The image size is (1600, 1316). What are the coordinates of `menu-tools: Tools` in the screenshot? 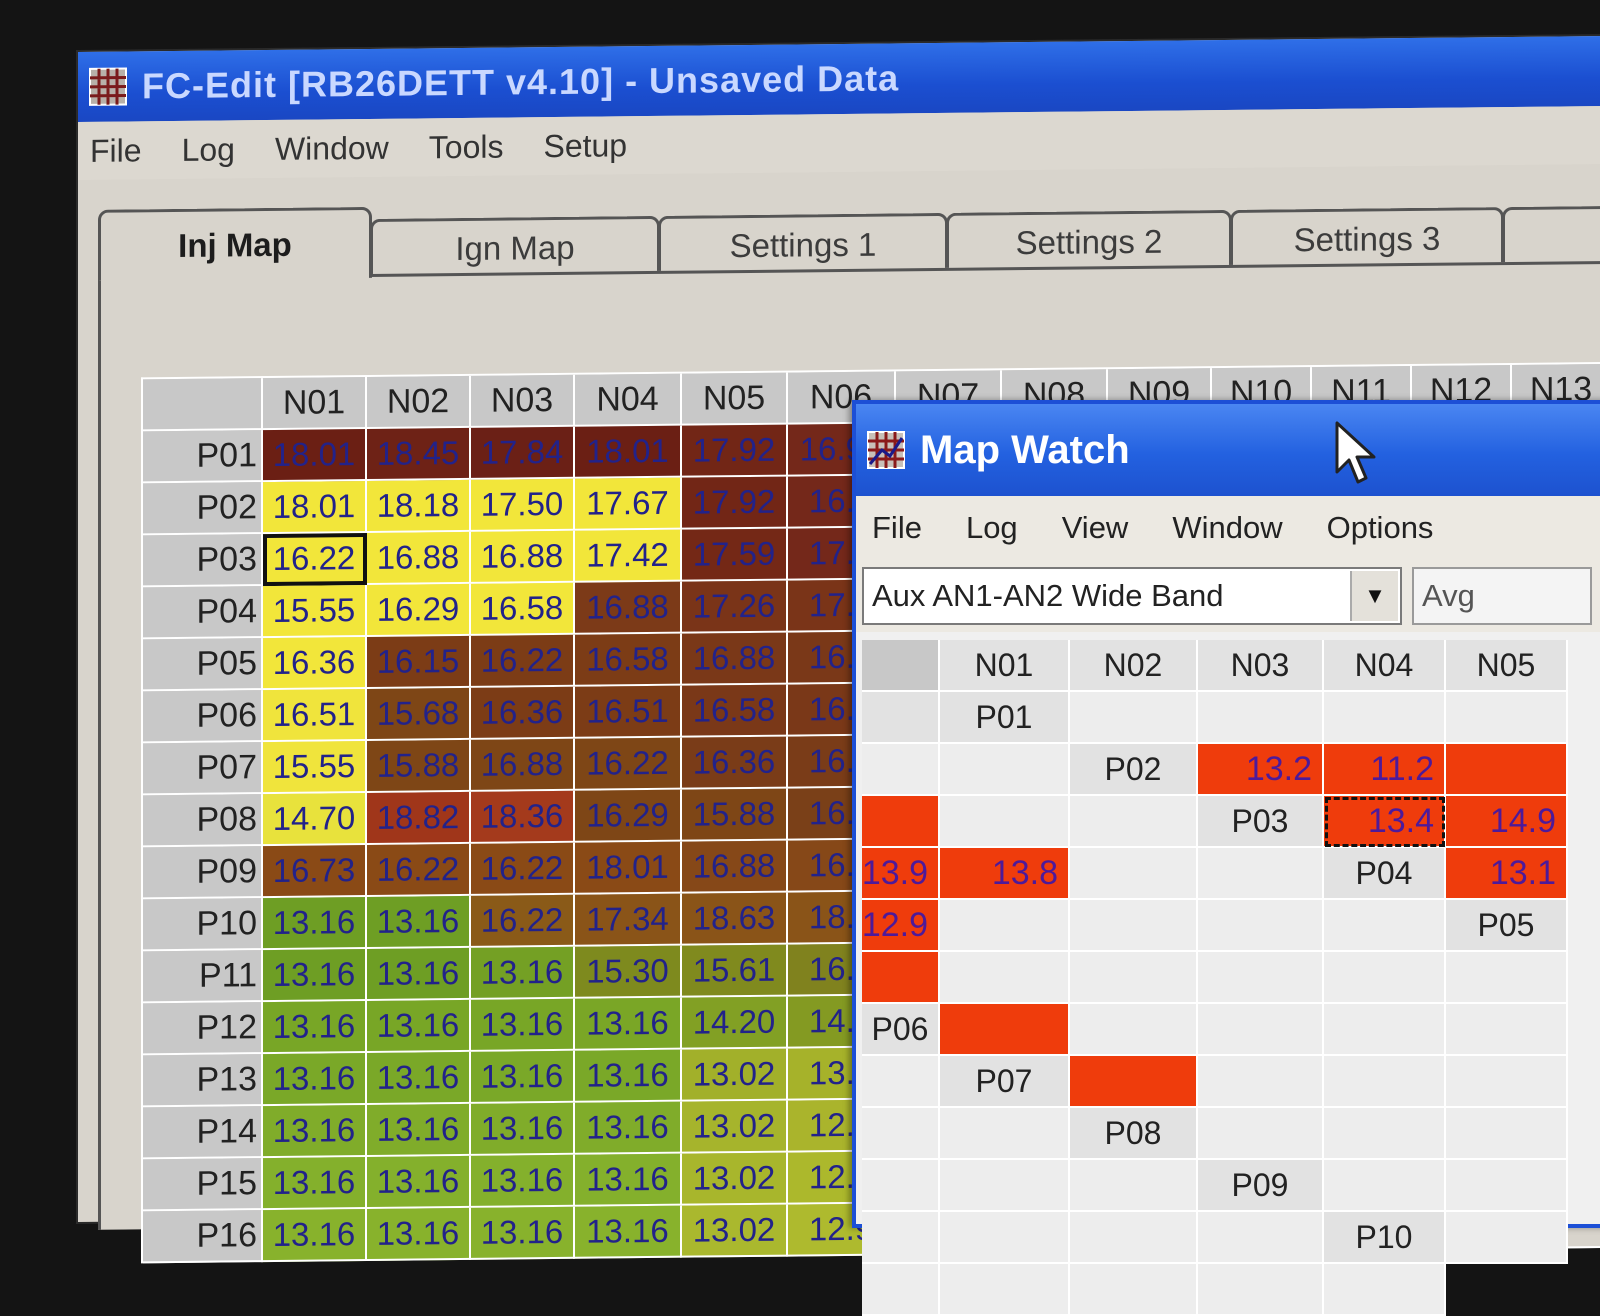 It's located at (466, 147).